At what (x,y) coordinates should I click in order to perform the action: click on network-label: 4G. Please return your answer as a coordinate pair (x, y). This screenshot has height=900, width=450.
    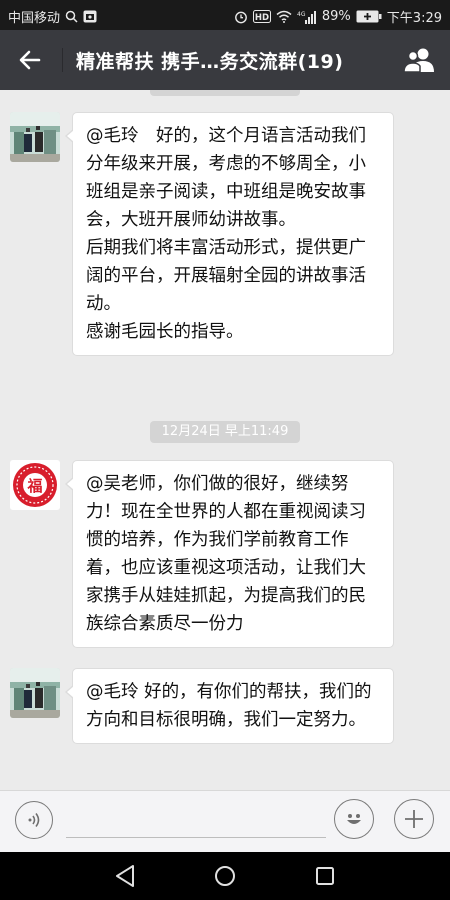
    Looking at the image, I should click on (301, 14).